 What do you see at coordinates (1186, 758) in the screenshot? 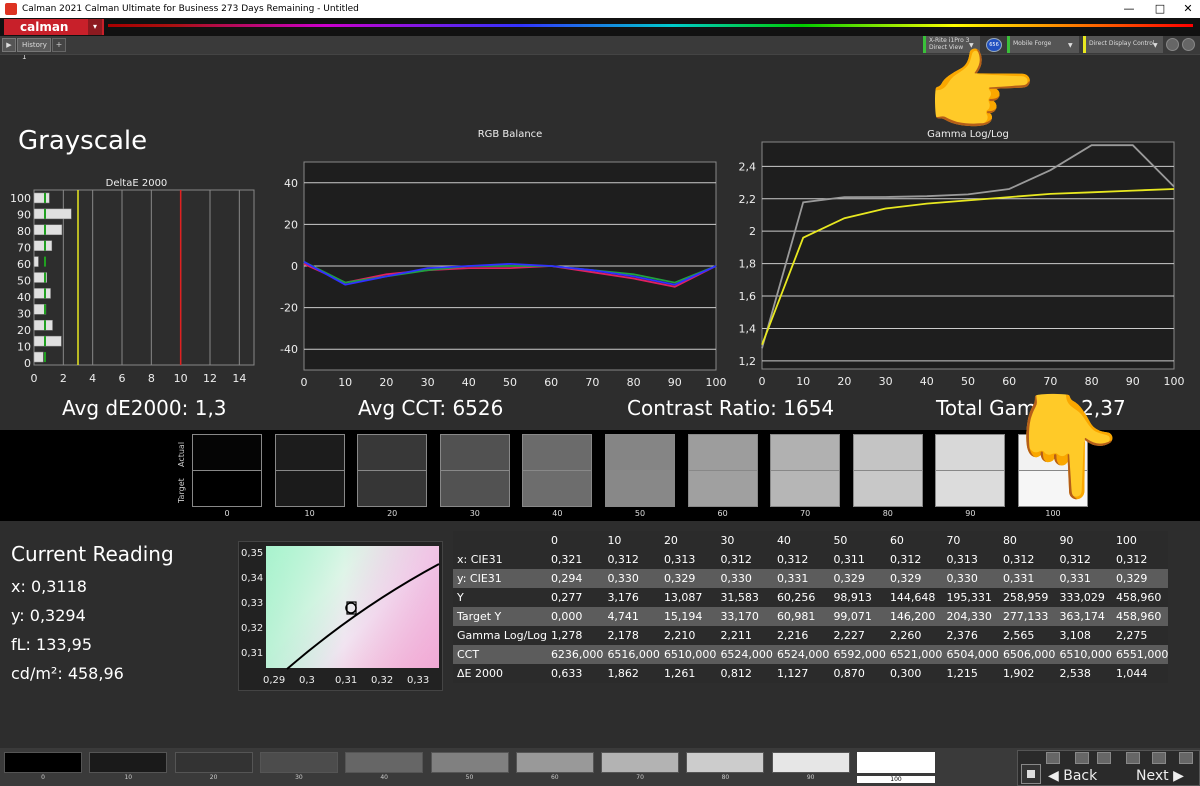
I see `stack-icon` at bounding box center [1186, 758].